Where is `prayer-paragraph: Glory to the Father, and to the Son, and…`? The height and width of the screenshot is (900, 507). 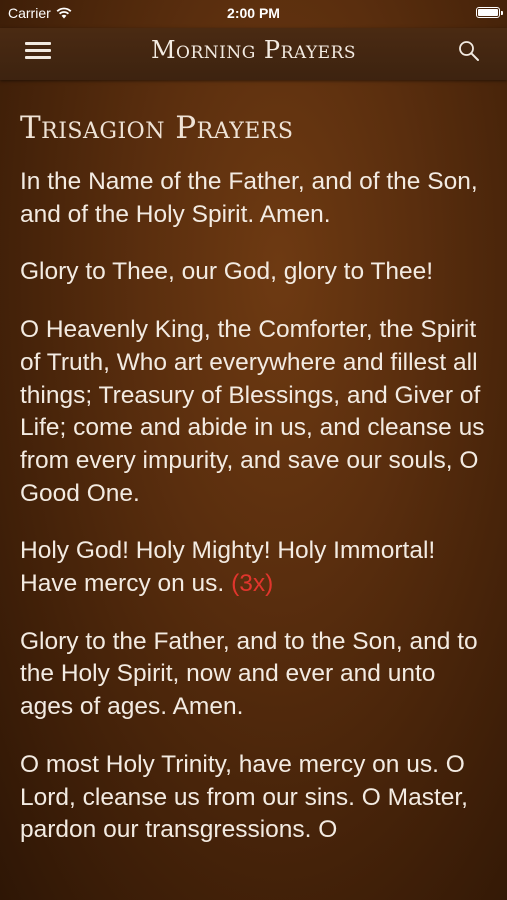 prayer-paragraph: Glory to the Father, and to the Son, and… is located at coordinates (249, 674).